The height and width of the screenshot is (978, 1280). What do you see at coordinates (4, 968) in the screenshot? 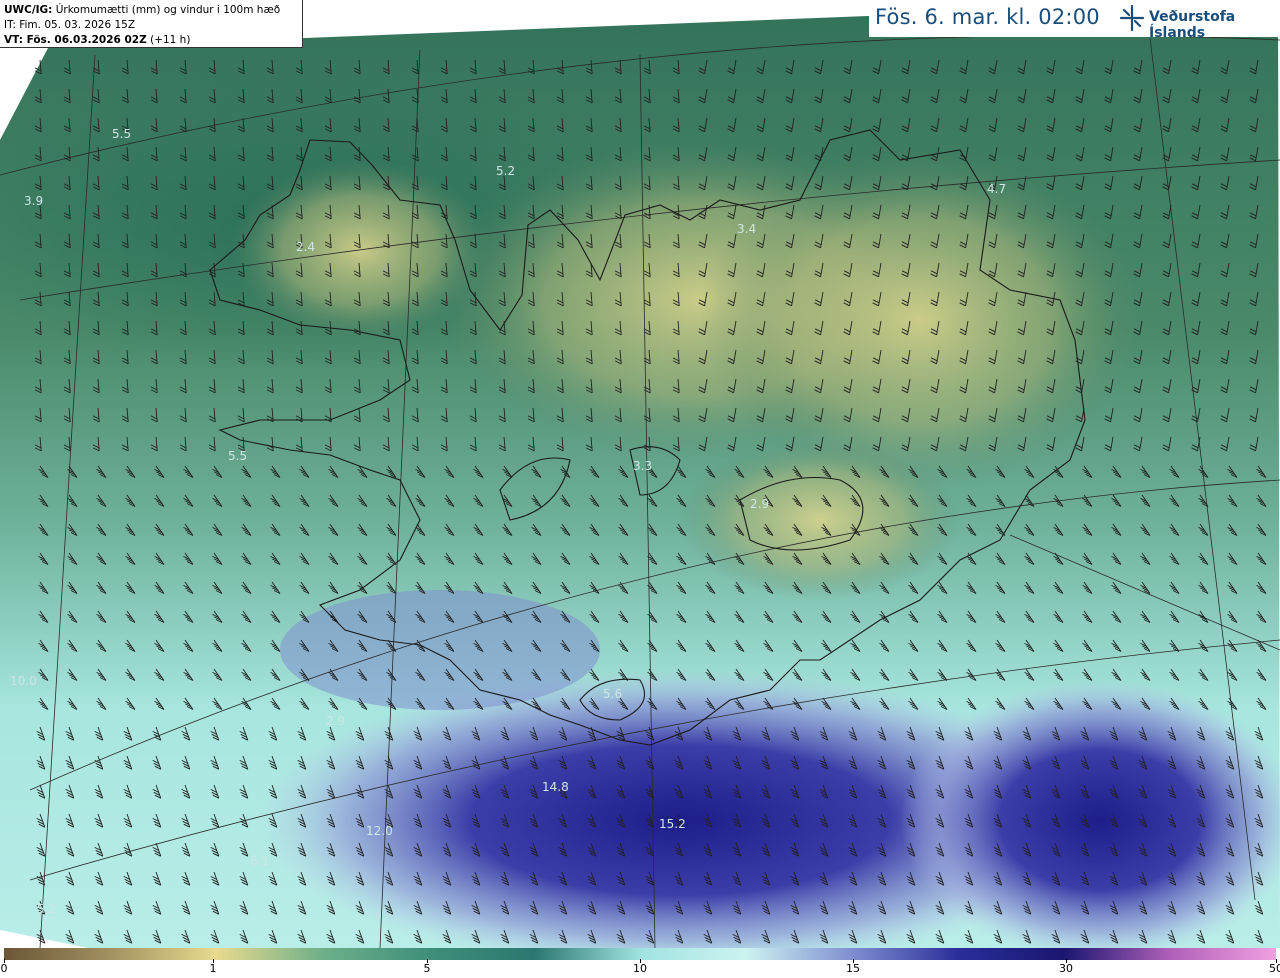
I see `colorbar-tick-label: 0` at bounding box center [4, 968].